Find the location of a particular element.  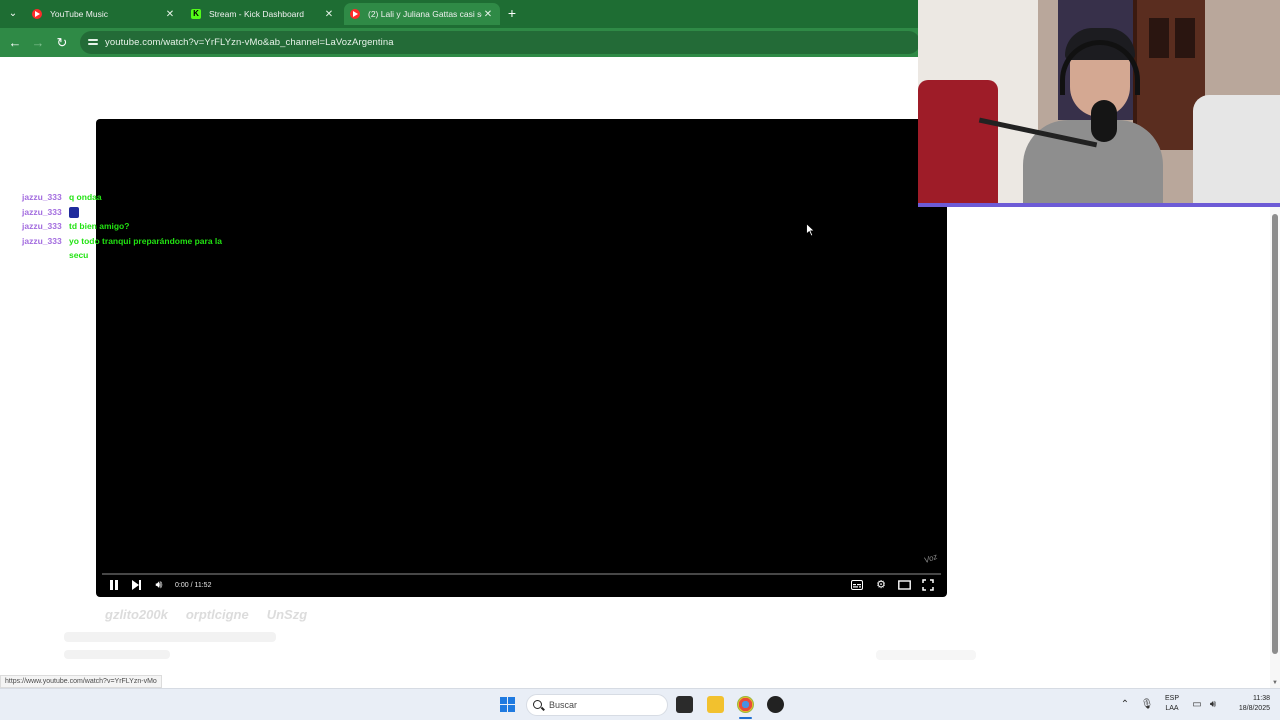

theater-mode-icon is located at coordinates (904, 585).